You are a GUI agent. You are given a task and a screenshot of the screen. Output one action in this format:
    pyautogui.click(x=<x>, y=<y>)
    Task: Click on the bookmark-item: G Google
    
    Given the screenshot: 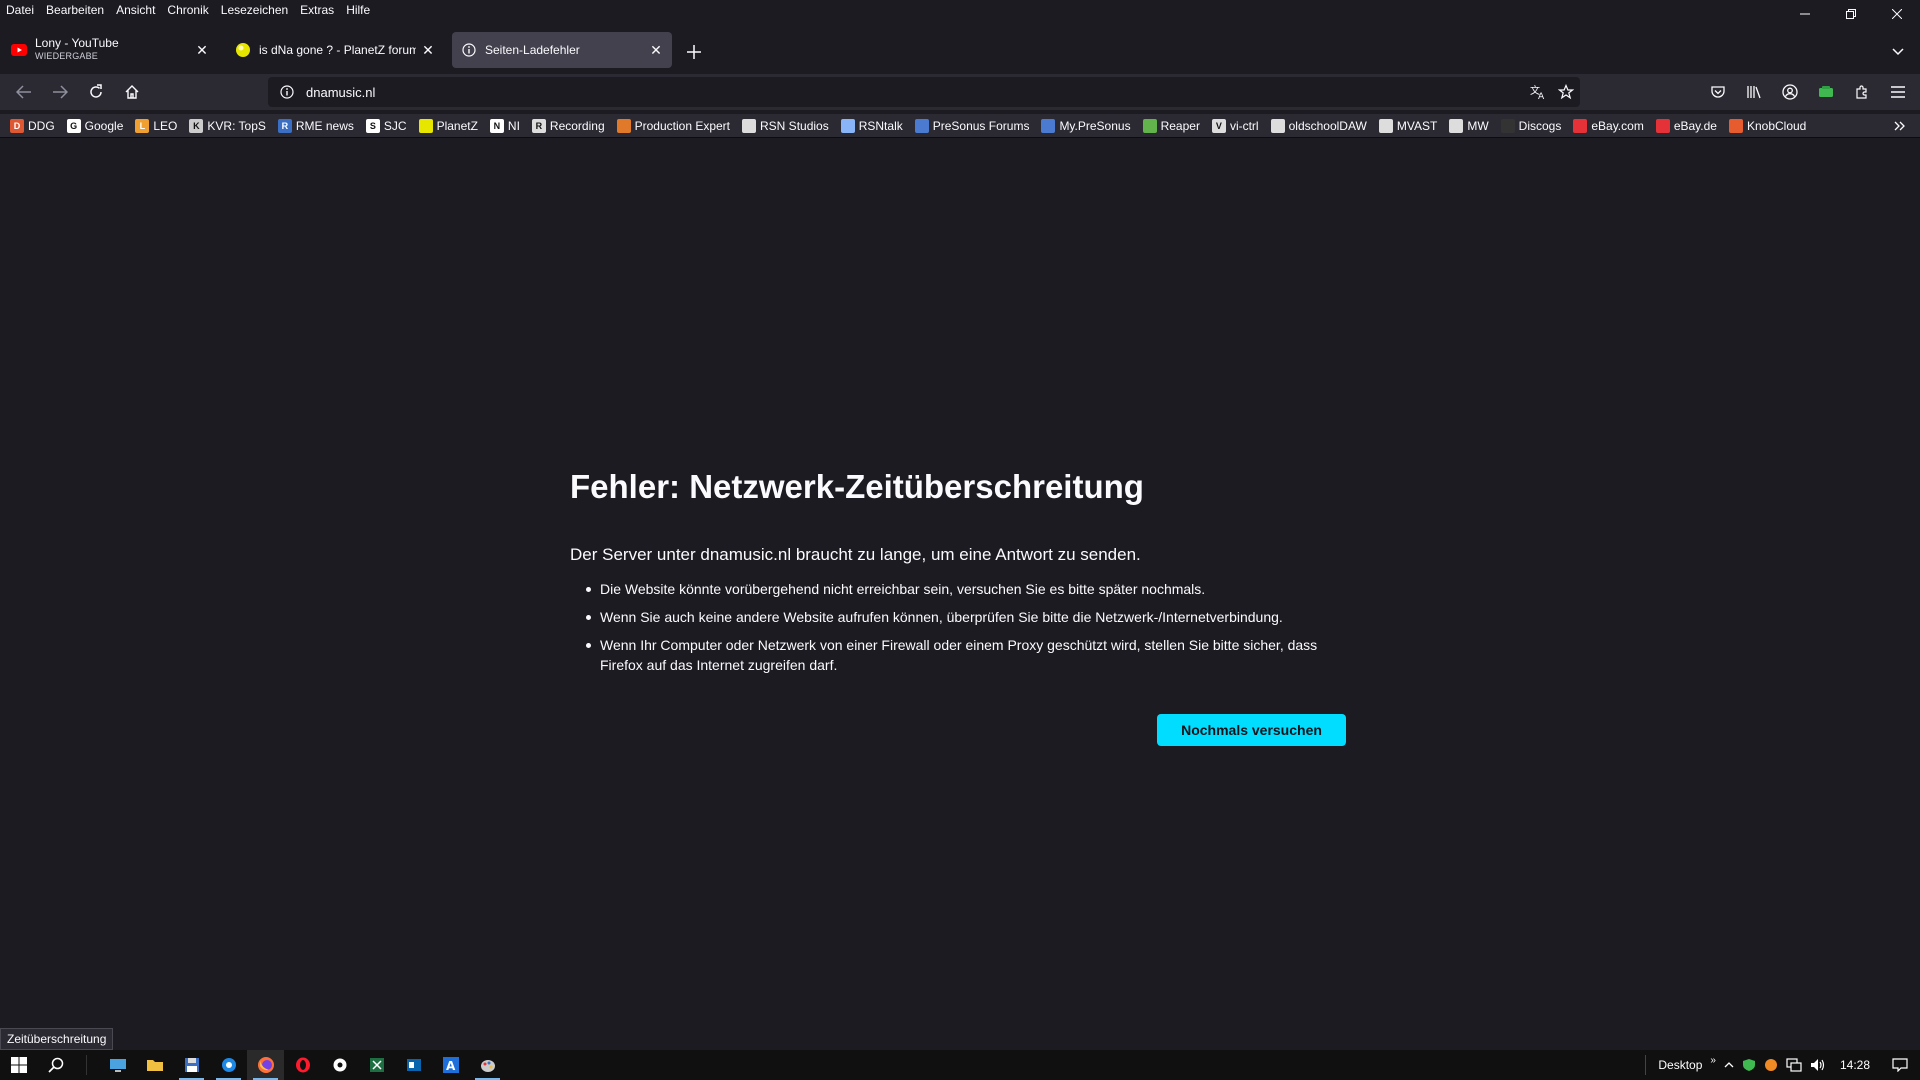 What is the action you would take?
    pyautogui.click(x=94, y=125)
    